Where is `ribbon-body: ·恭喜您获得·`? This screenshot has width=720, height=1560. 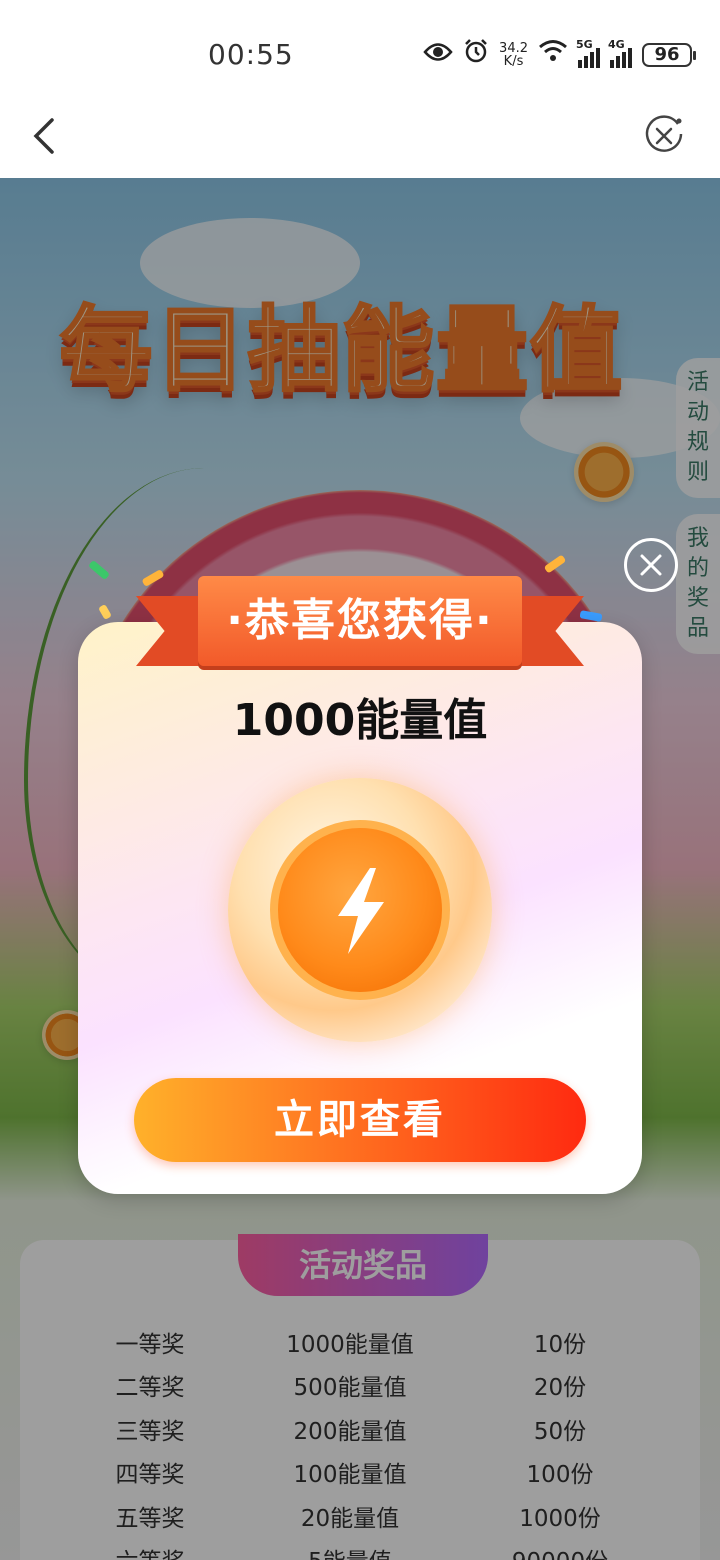 ribbon-body: ·恭喜您获得· is located at coordinates (360, 621).